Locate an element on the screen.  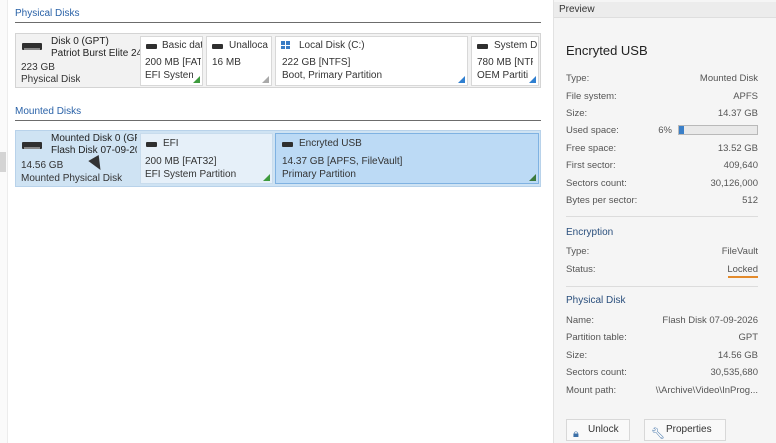
partition-desc: OEM Partiti is located at coordinates (503, 75).